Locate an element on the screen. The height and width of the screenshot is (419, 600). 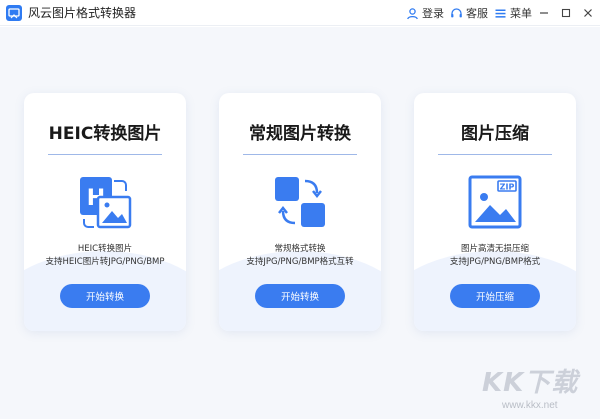
app-logo-icon is located at coordinates (14, 13).